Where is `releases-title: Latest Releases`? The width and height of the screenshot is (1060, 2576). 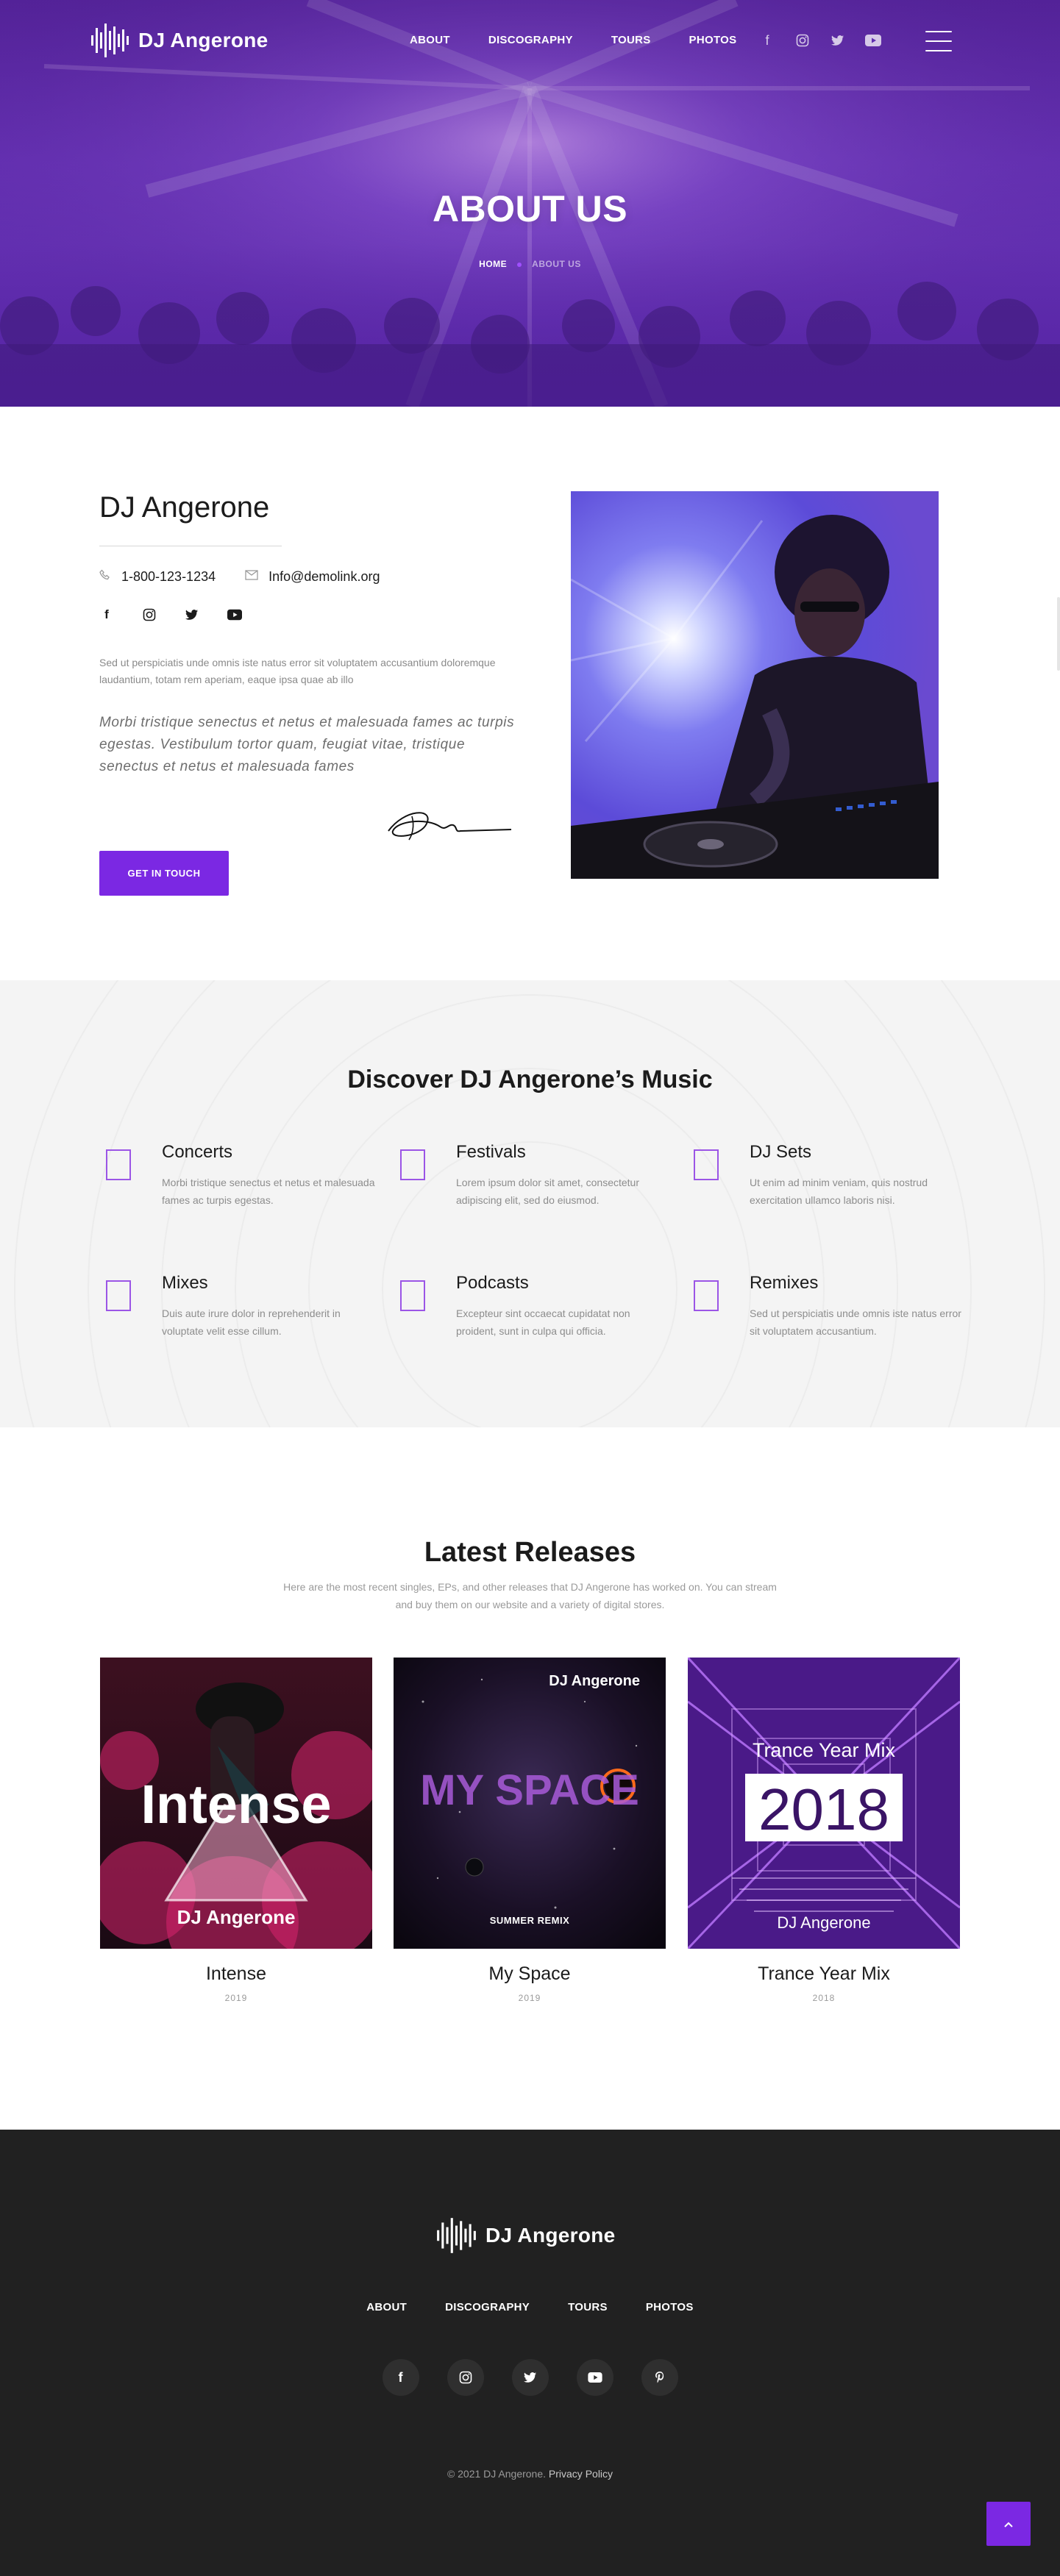 releases-title: Latest Releases is located at coordinates (530, 1553).